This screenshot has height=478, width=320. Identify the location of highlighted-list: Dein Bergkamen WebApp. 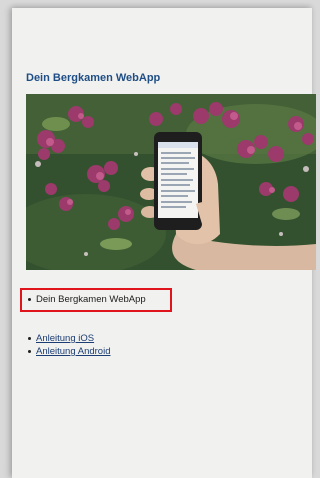
(87, 300).